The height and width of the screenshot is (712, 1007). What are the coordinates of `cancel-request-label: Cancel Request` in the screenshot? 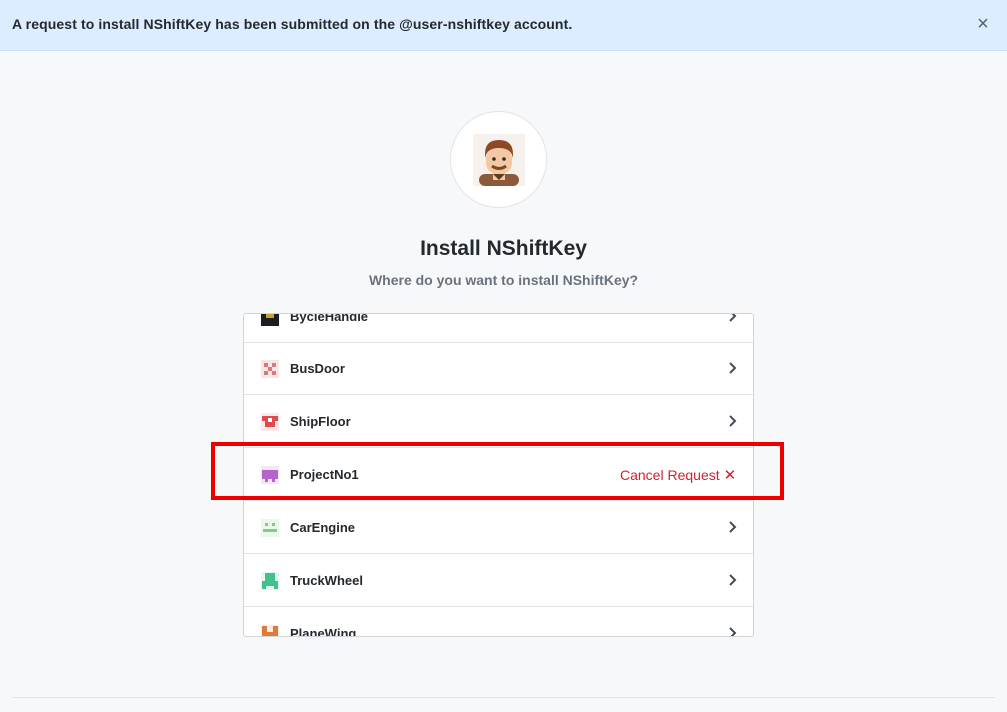 It's located at (670, 475).